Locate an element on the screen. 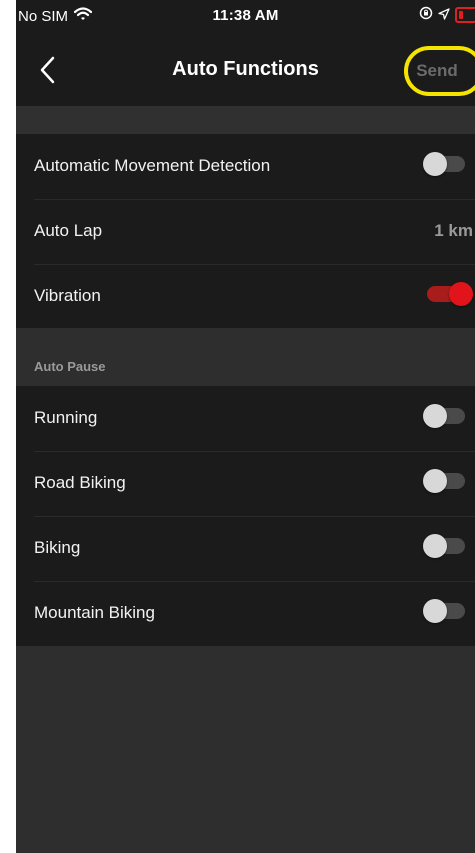  setting-label: Vibration is located at coordinates (67, 295).